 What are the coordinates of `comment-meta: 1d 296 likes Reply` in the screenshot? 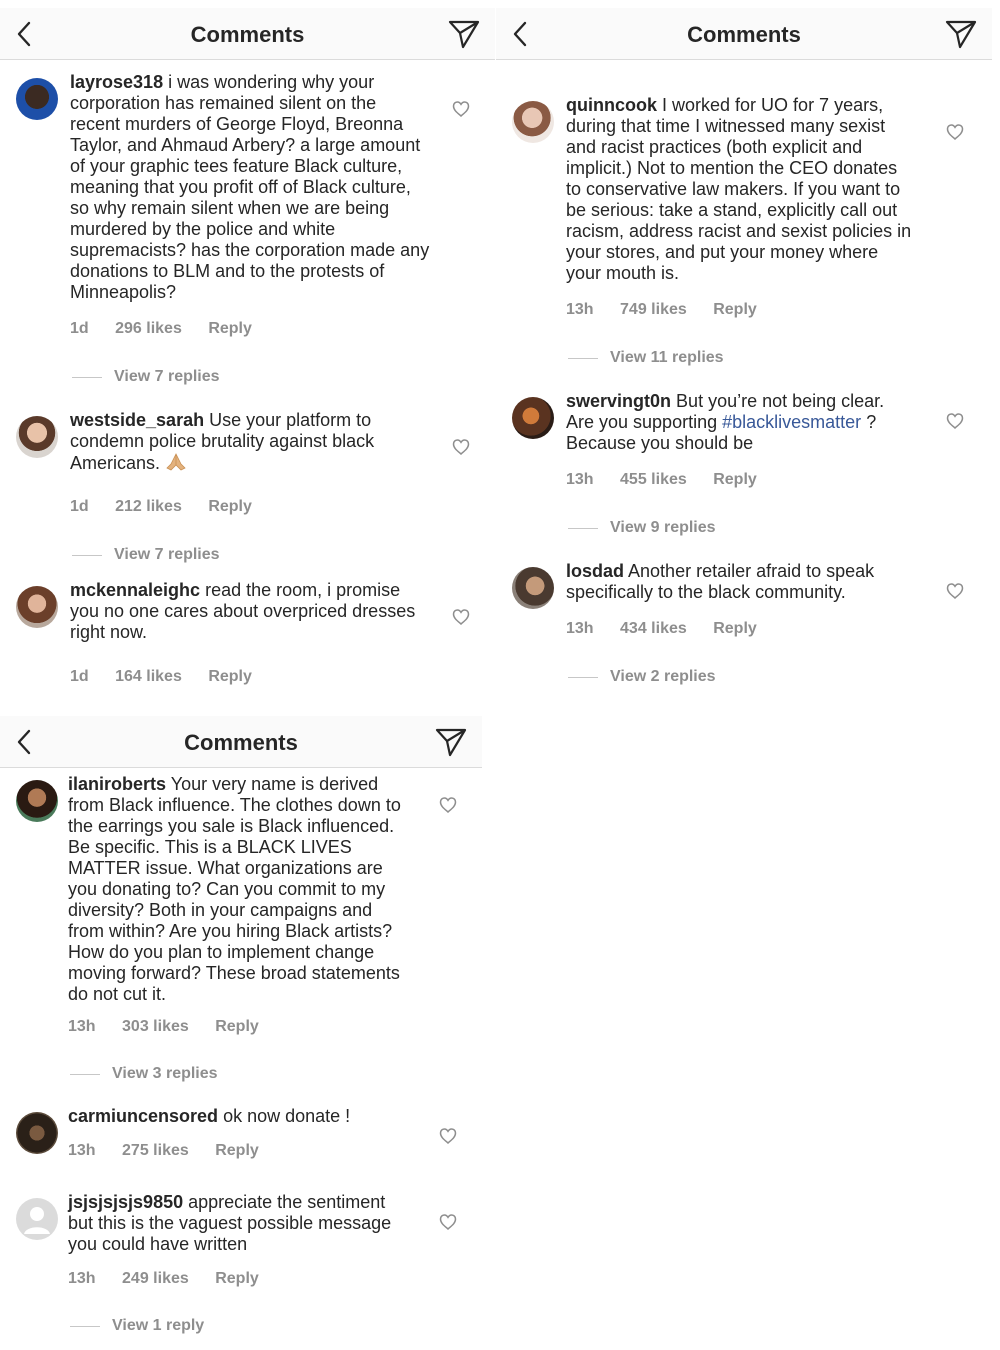 It's located at (172, 329).